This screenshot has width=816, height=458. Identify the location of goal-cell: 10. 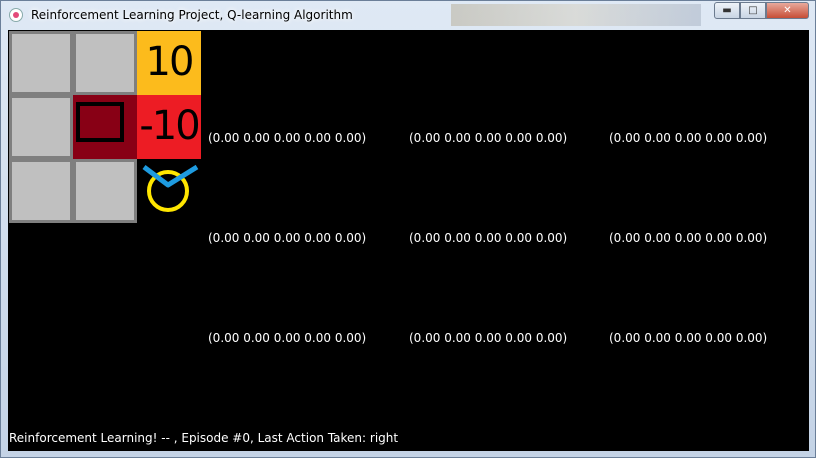
(169, 63).